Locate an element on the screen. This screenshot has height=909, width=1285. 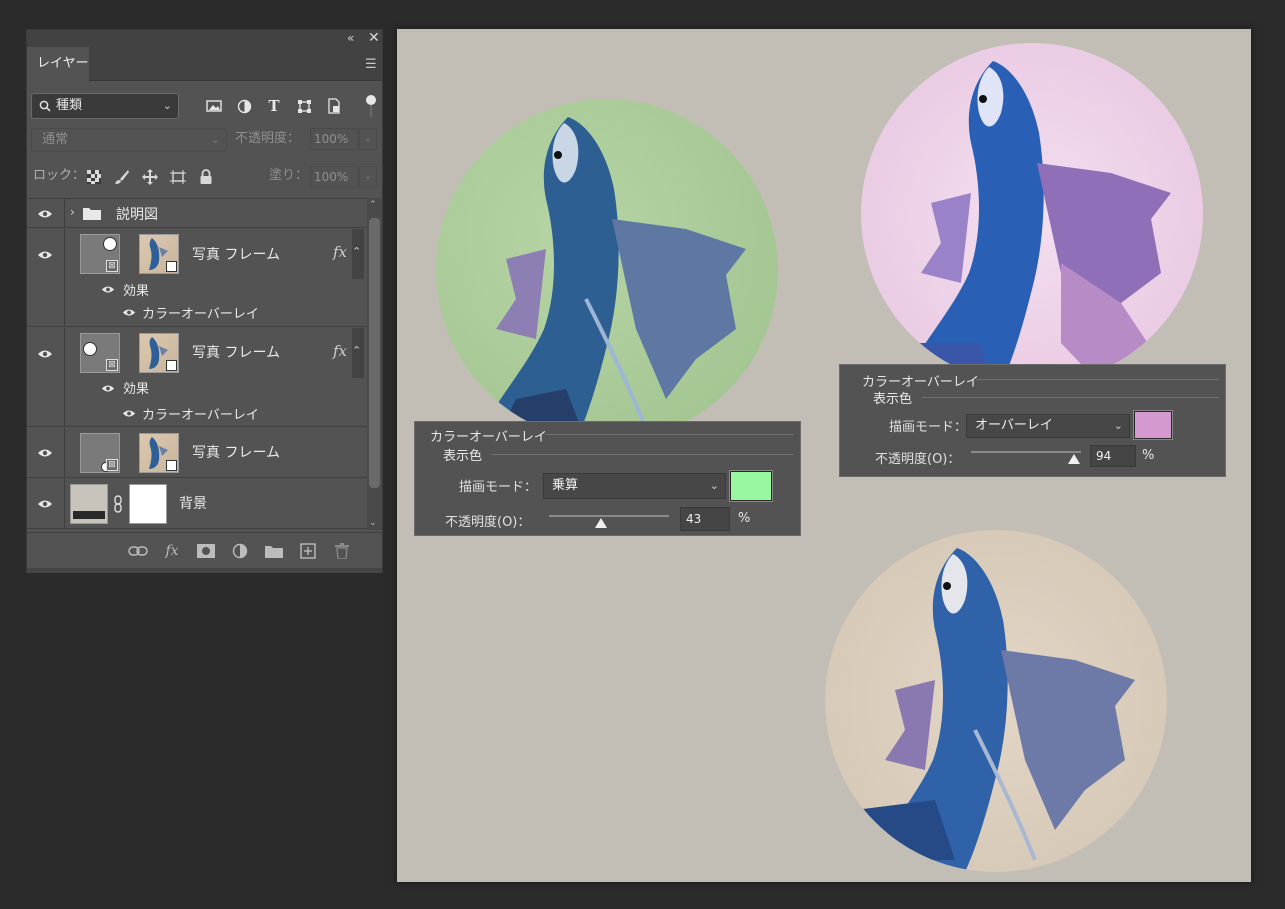
search-icon is located at coordinates (45, 106).